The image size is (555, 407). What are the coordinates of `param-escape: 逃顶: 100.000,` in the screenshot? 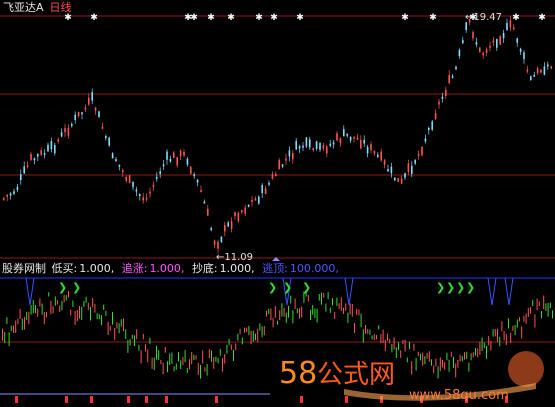 It's located at (300, 268).